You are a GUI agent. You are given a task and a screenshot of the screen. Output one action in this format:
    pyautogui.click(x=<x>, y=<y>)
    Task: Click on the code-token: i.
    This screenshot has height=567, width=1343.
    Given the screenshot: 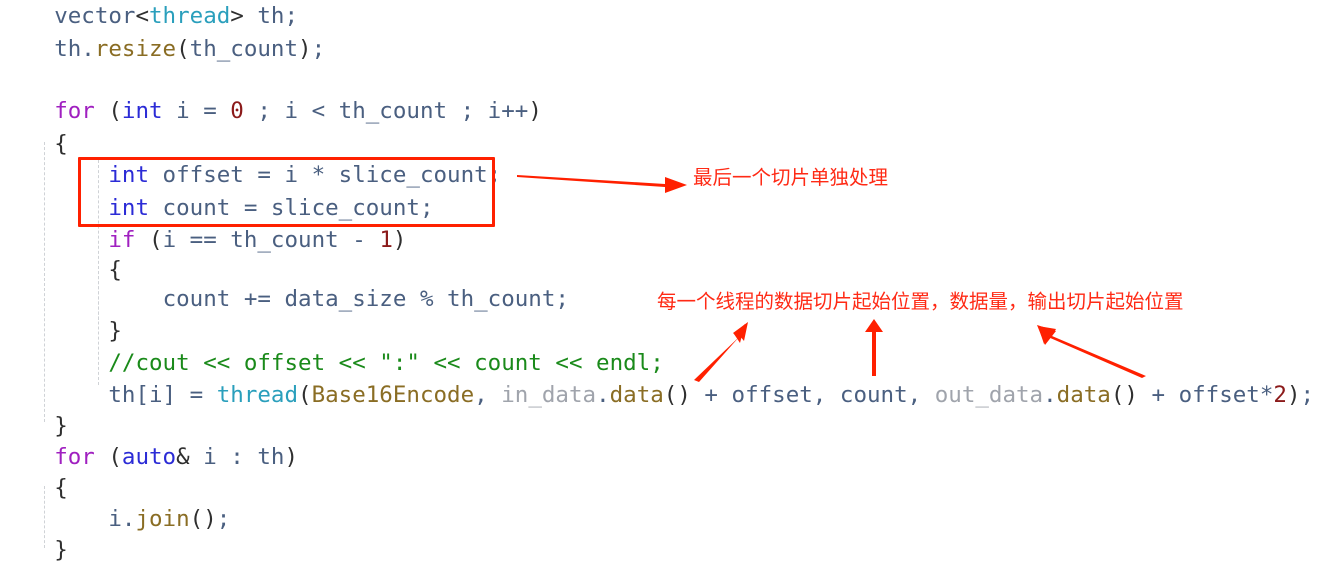 What is the action you would take?
    pyautogui.click(x=122, y=519)
    